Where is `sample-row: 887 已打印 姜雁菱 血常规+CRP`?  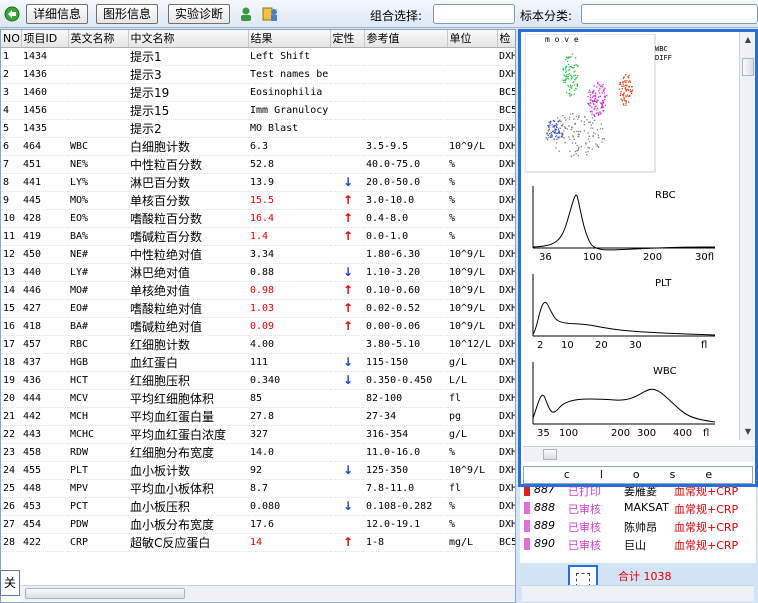
sample-row: 887 已打印 姜雁菱 血常规+CRP is located at coordinates (638, 493).